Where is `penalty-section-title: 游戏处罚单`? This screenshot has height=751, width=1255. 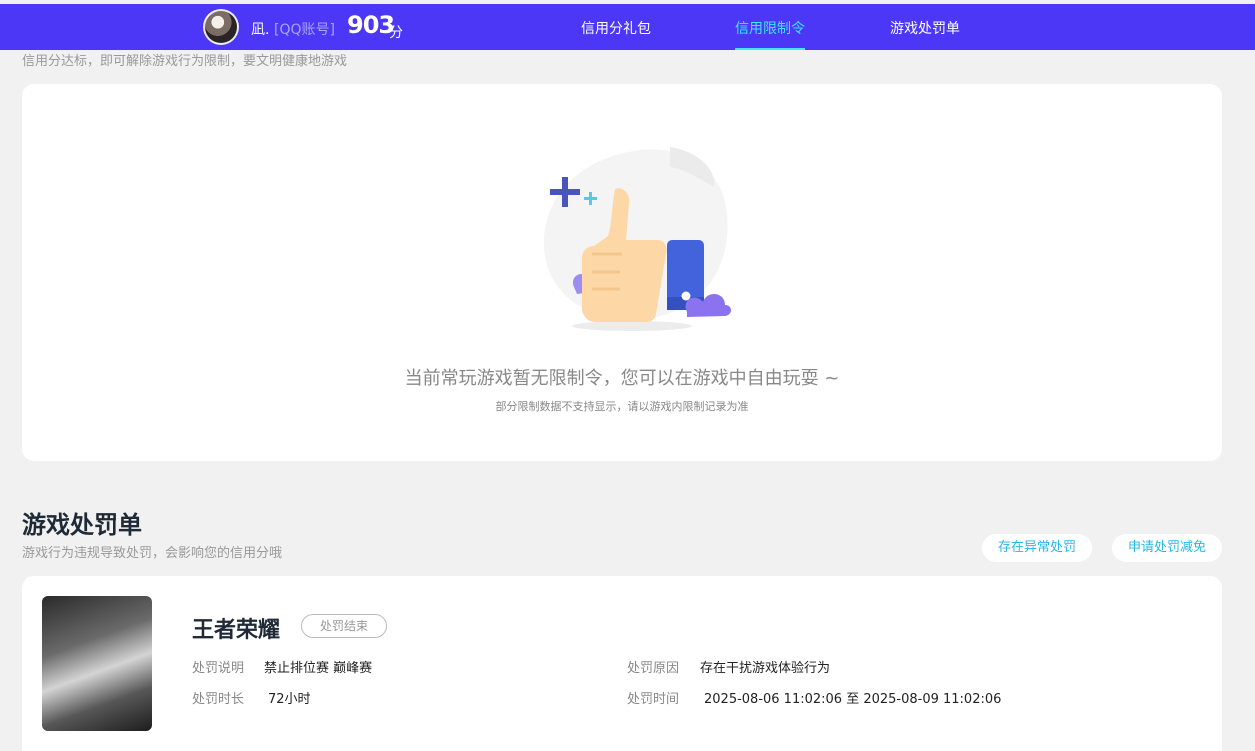 penalty-section-title: 游戏处罚单 is located at coordinates (82, 525).